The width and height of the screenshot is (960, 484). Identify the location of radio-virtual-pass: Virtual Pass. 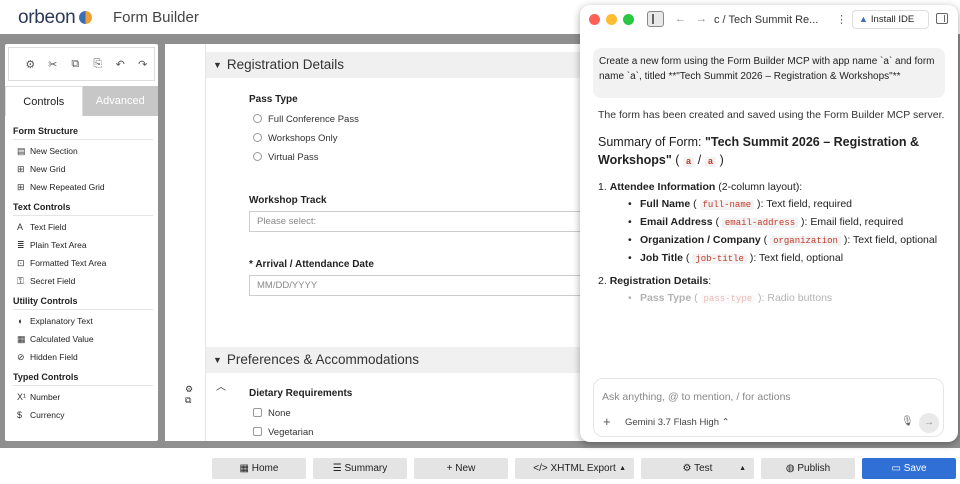
(286, 157).